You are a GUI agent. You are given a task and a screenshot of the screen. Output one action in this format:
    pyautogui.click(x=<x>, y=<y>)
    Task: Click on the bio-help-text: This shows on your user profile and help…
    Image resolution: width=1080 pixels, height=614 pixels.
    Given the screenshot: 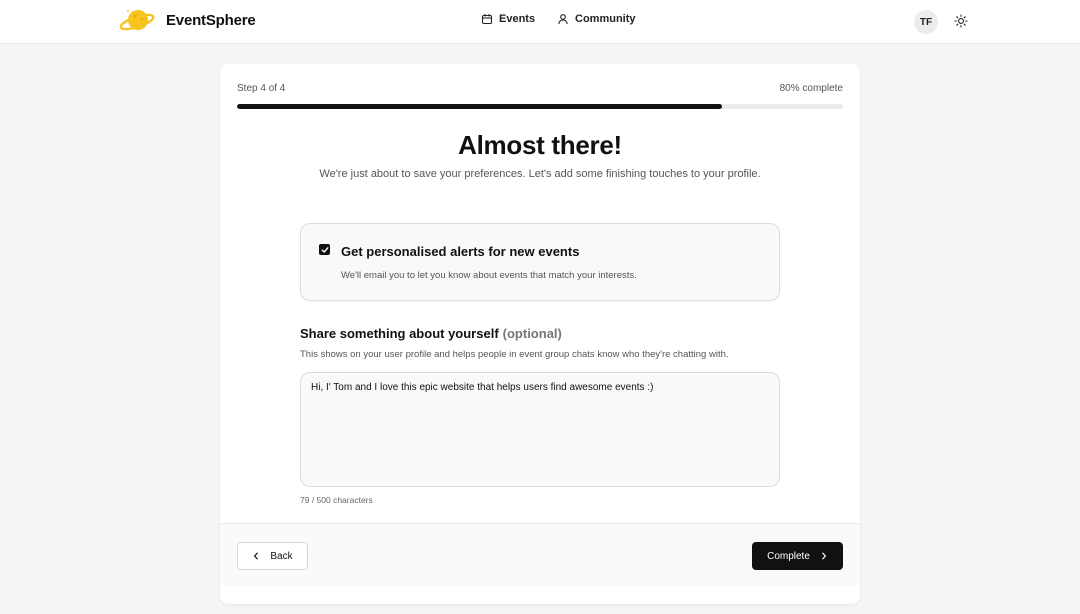 What is the action you would take?
    pyautogui.click(x=514, y=354)
    